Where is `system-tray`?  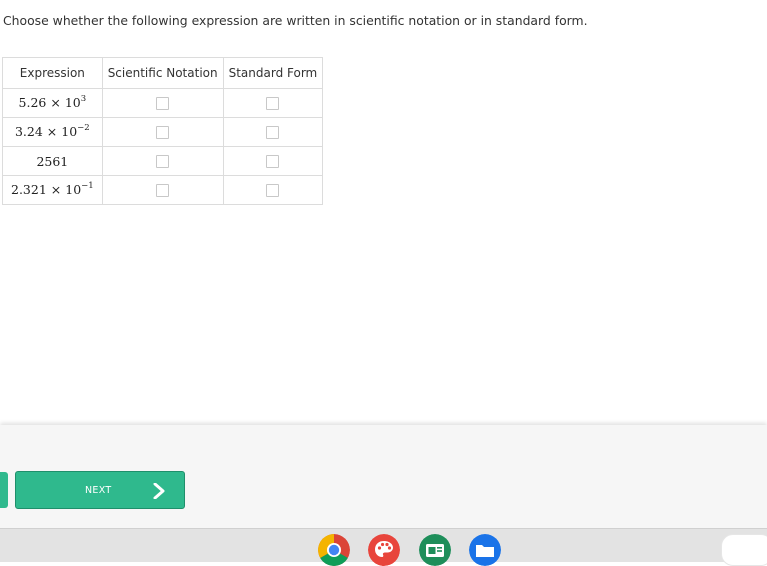
system-tray is located at coordinates (744, 550).